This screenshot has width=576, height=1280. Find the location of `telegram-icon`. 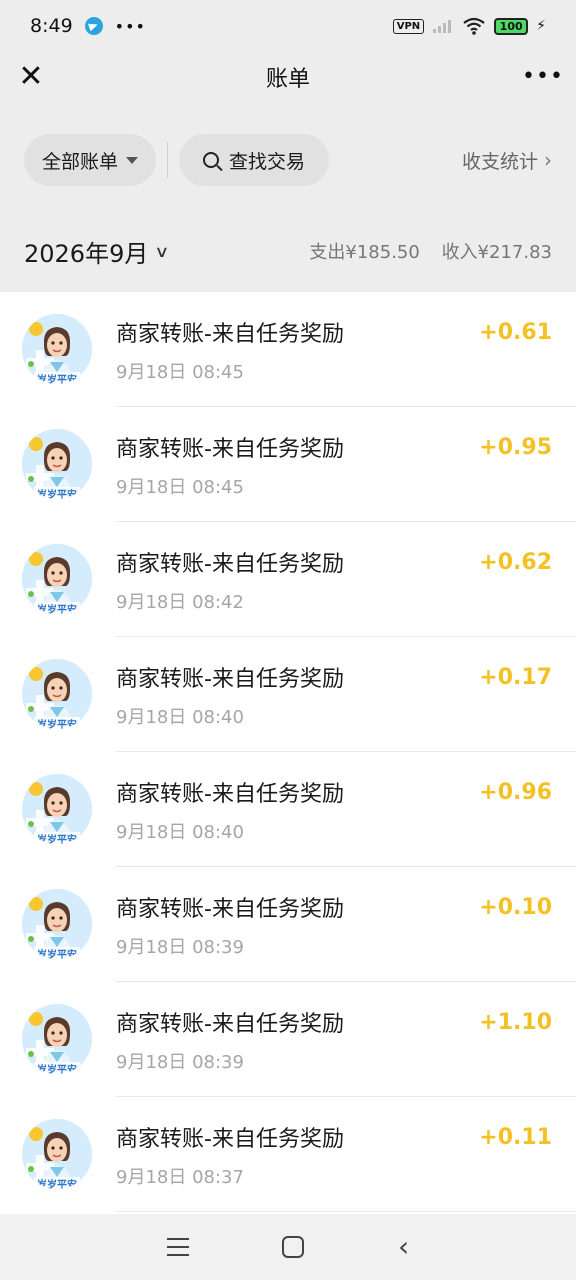

telegram-icon is located at coordinates (93, 26).